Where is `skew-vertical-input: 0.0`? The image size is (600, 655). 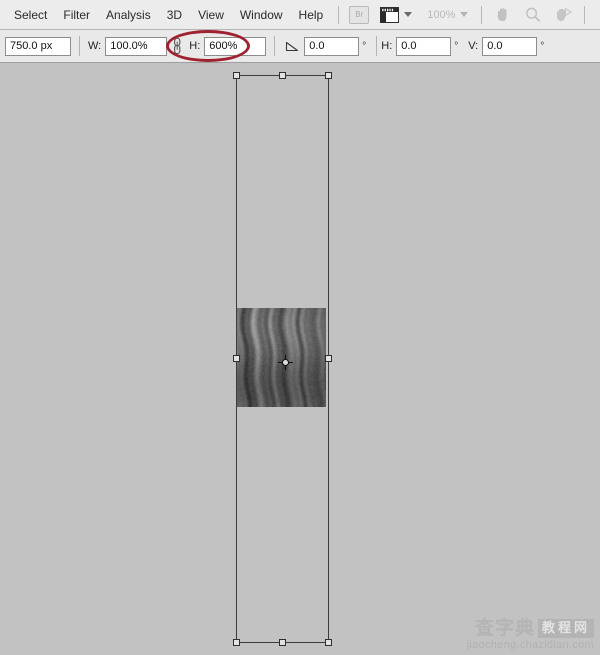
skew-vertical-input: 0.0 is located at coordinates (510, 46).